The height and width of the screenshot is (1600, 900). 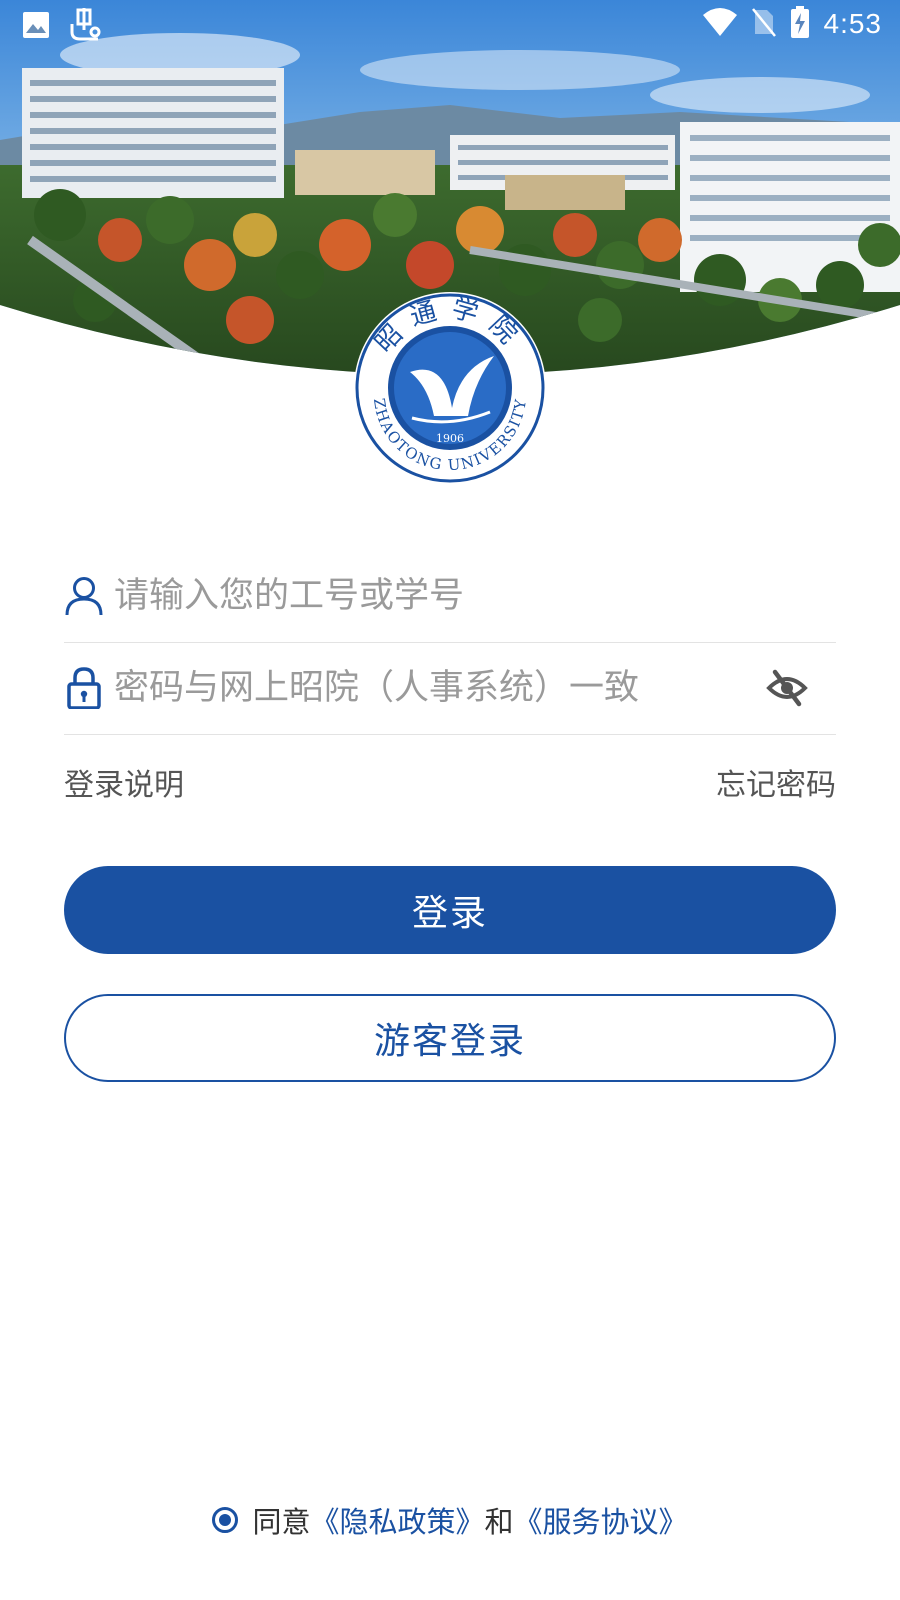 What do you see at coordinates (787, 688) in the screenshot?
I see `eye-slash-icon` at bounding box center [787, 688].